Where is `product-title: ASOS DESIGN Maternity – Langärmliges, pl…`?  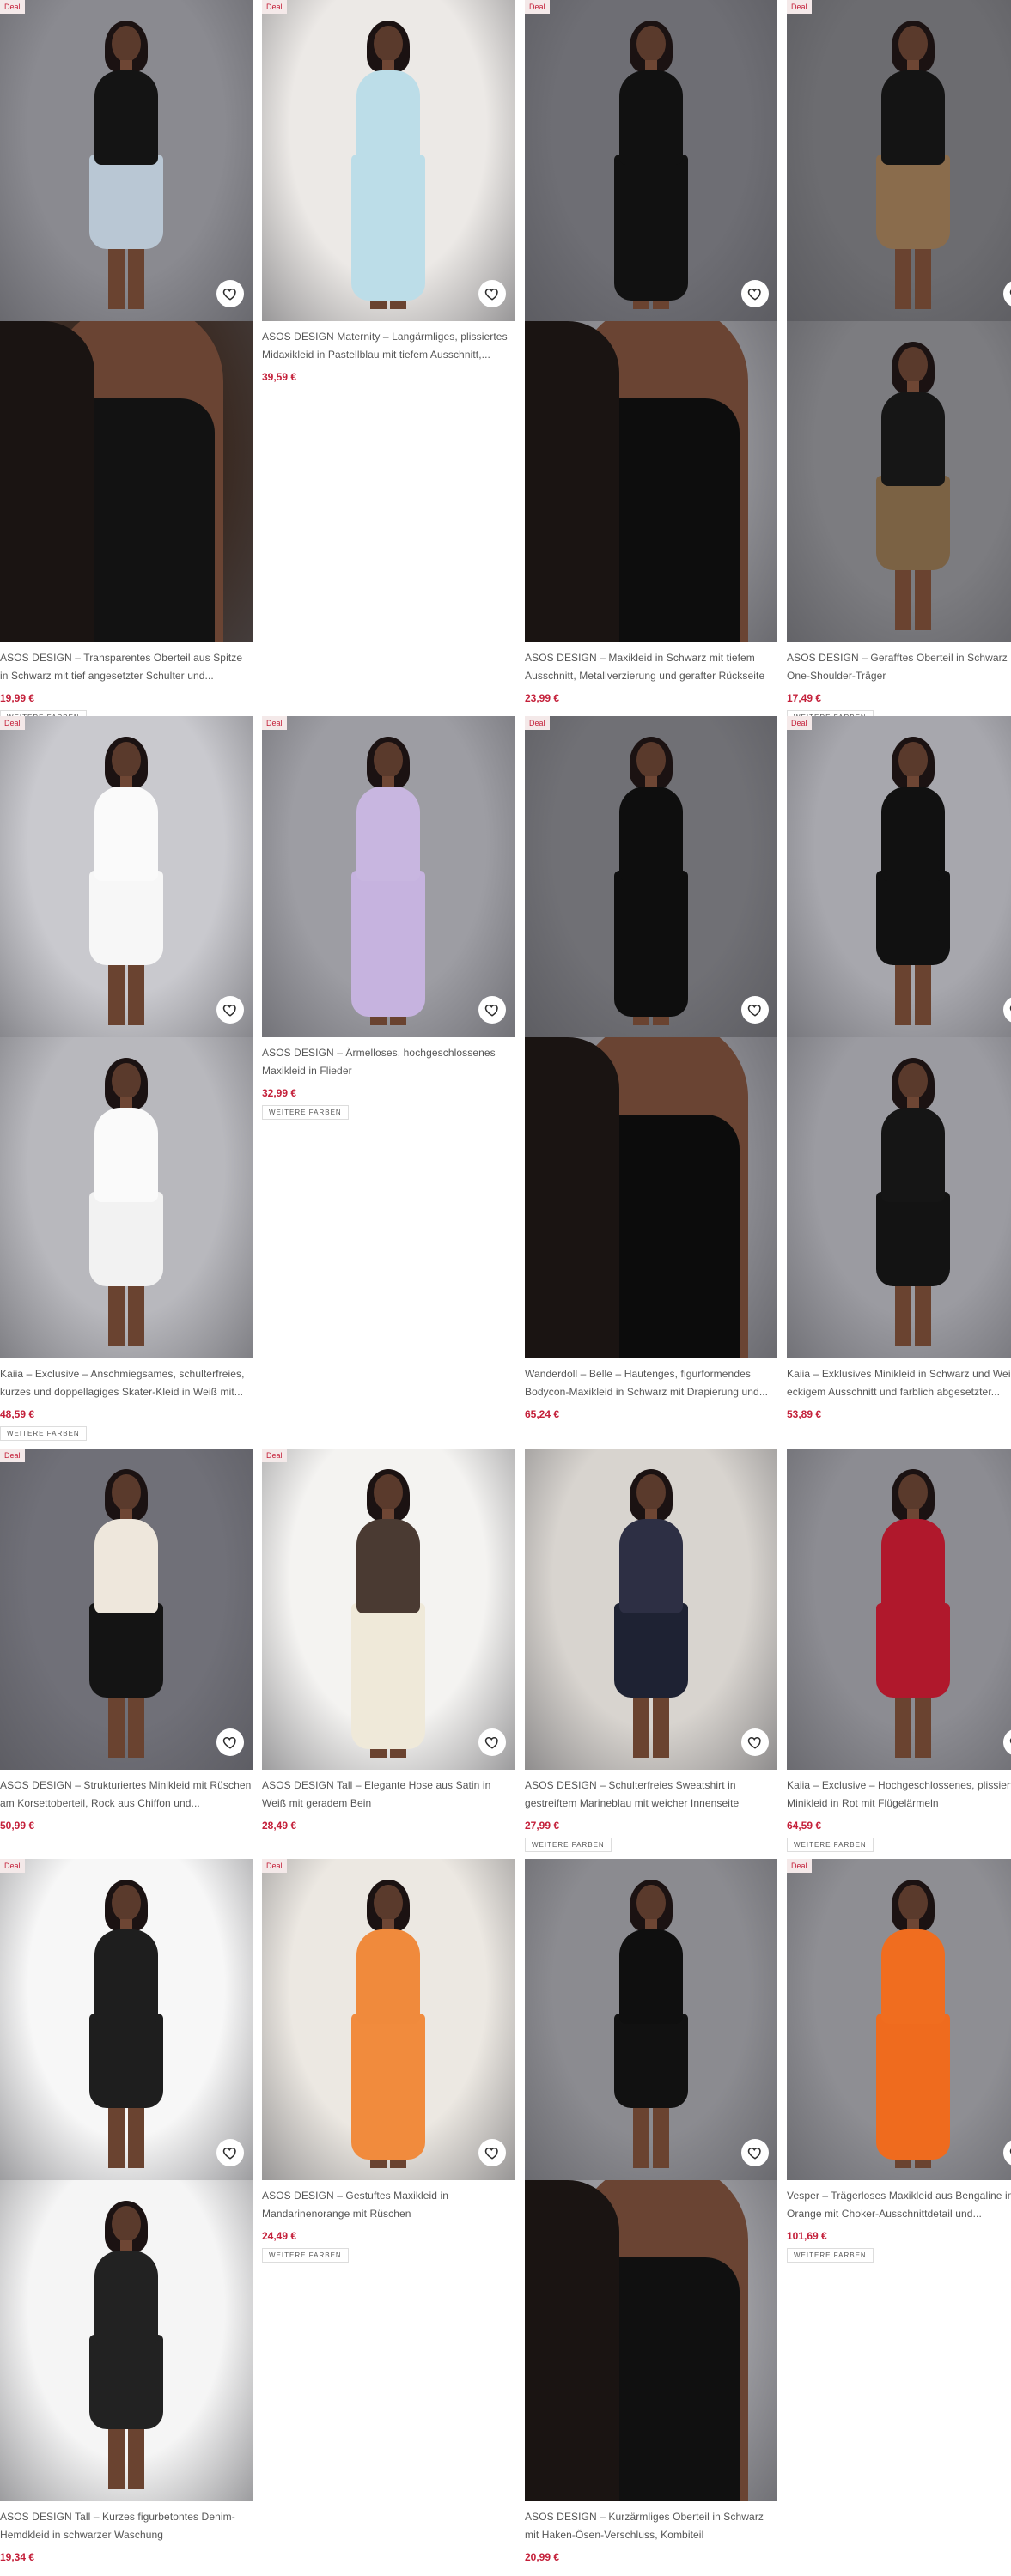
product-title: ASOS DESIGN Maternity – Langärmliges, pl… is located at coordinates (388, 346).